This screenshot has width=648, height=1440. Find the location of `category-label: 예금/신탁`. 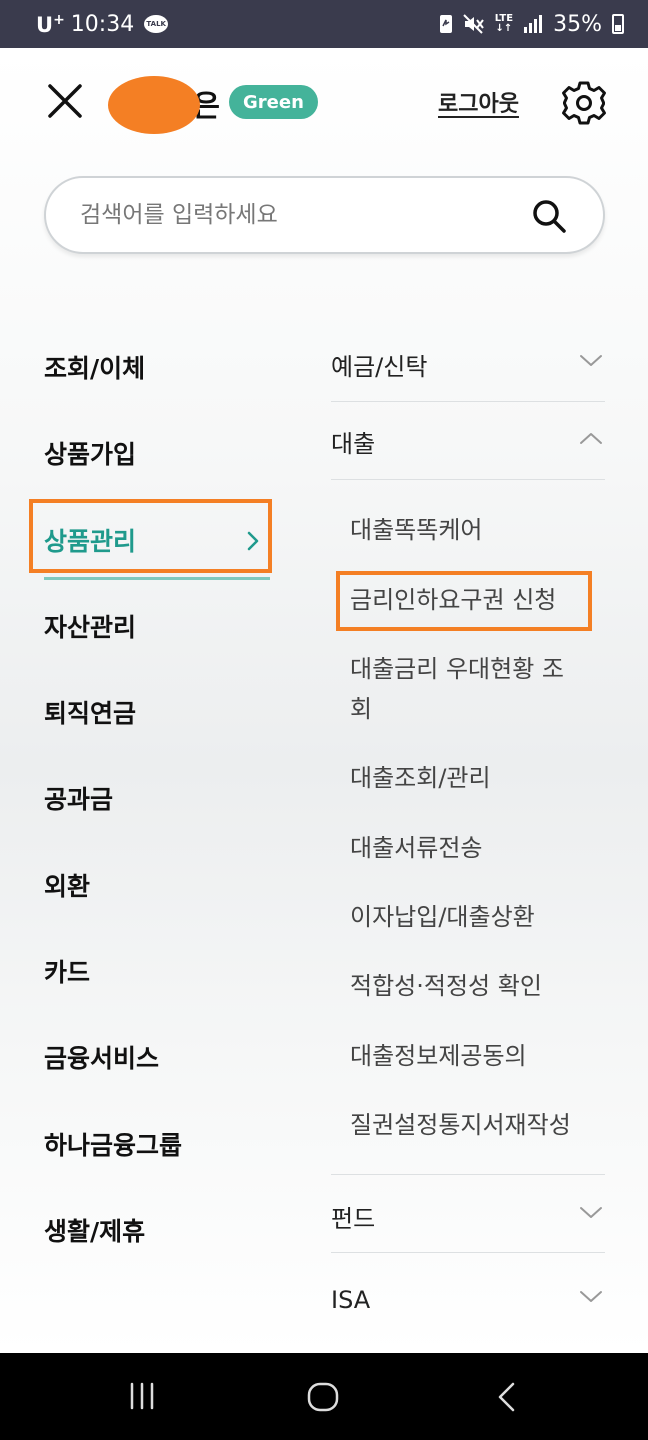

category-label: 예금/신탁 is located at coordinates (379, 366).